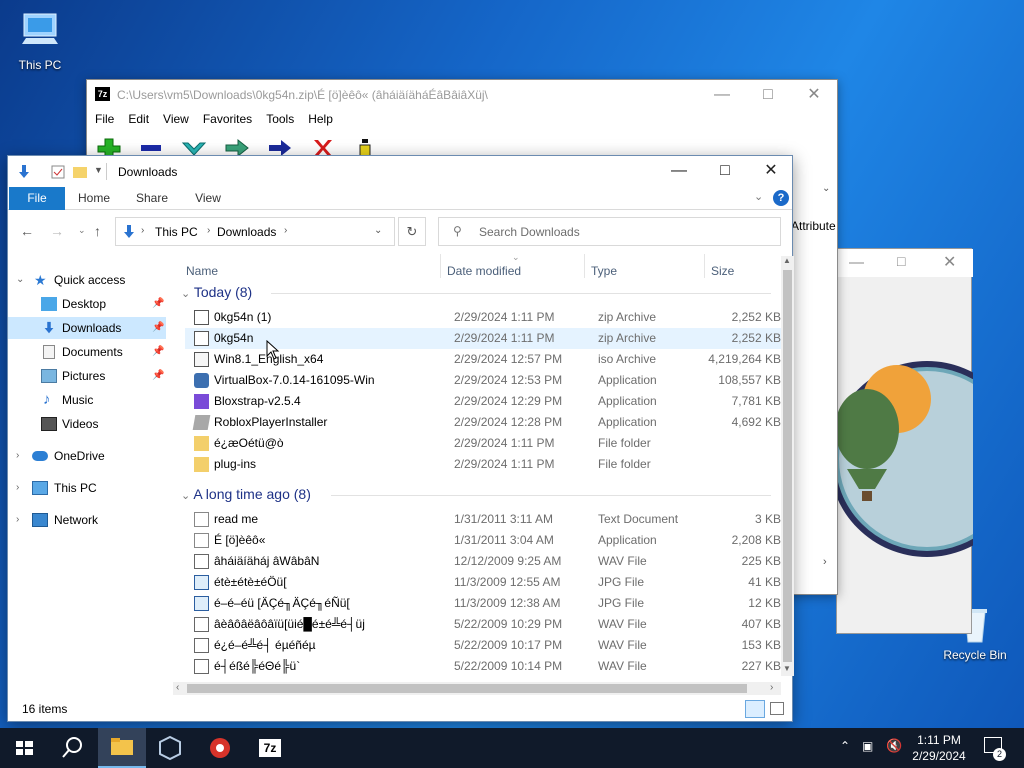 The image size is (1024, 768). Describe the element at coordinates (152, 198) in the screenshot. I see `tab-share: Share` at that location.